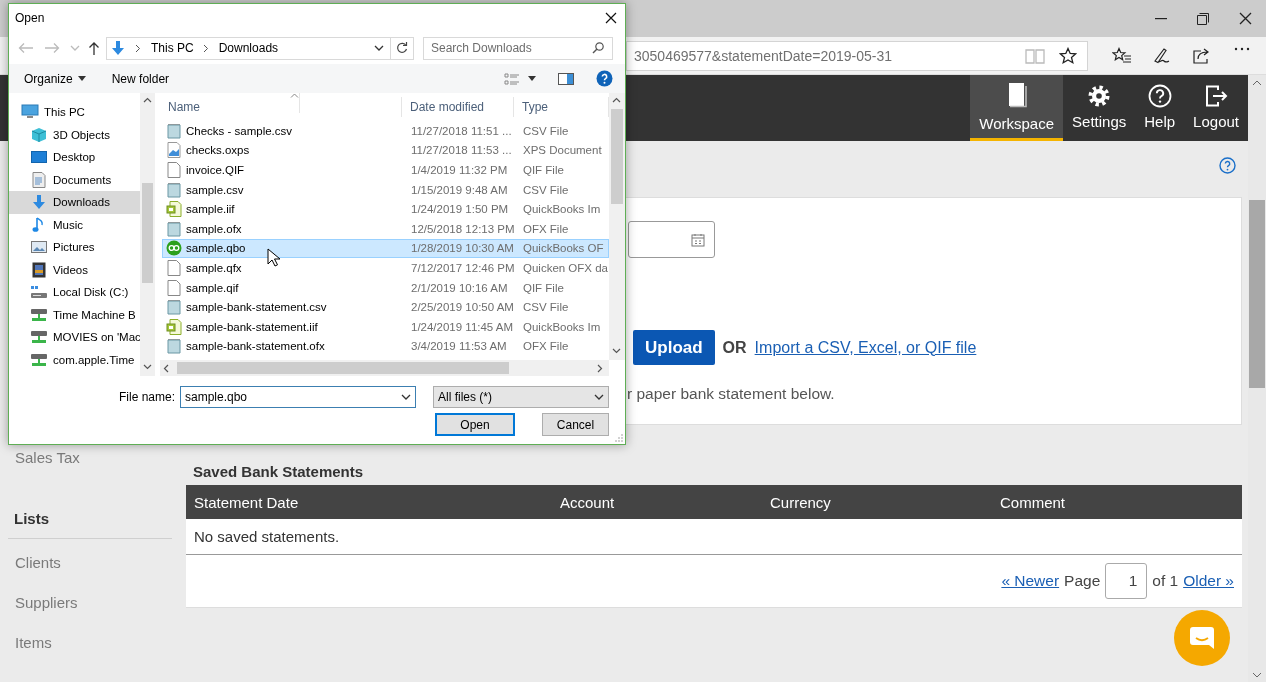  What do you see at coordinates (1099, 108) in the screenshot?
I see `nav-tab: Settings` at bounding box center [1099, 108].